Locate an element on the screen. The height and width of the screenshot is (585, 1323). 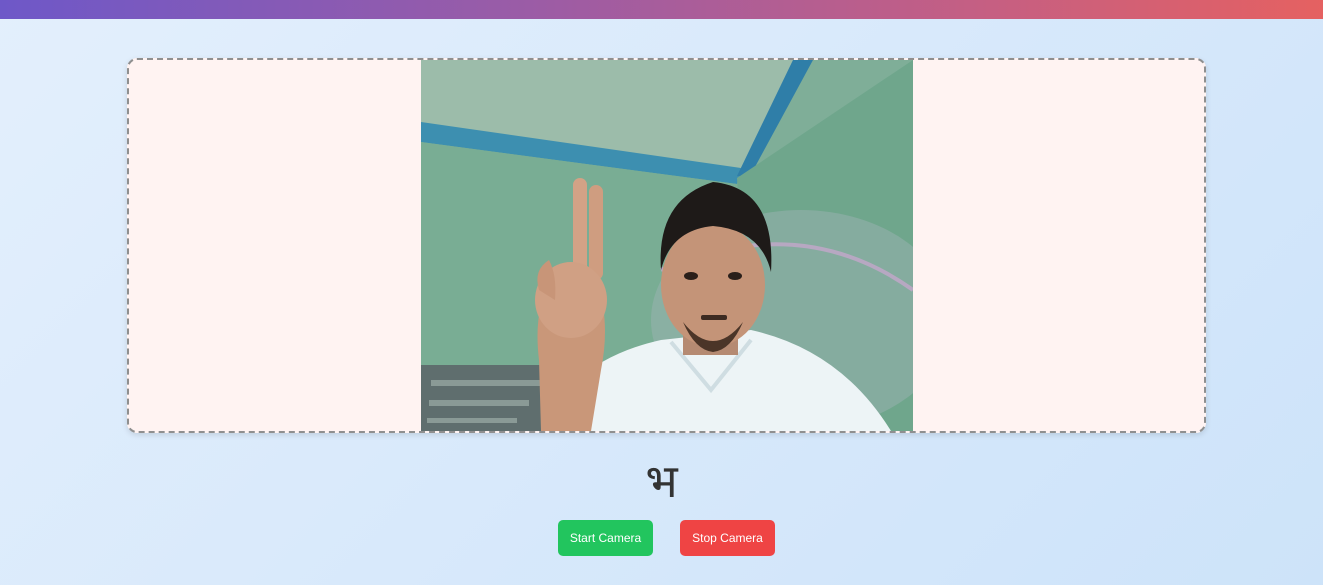
header-gradient-bar is located at coordinates (661, 9).